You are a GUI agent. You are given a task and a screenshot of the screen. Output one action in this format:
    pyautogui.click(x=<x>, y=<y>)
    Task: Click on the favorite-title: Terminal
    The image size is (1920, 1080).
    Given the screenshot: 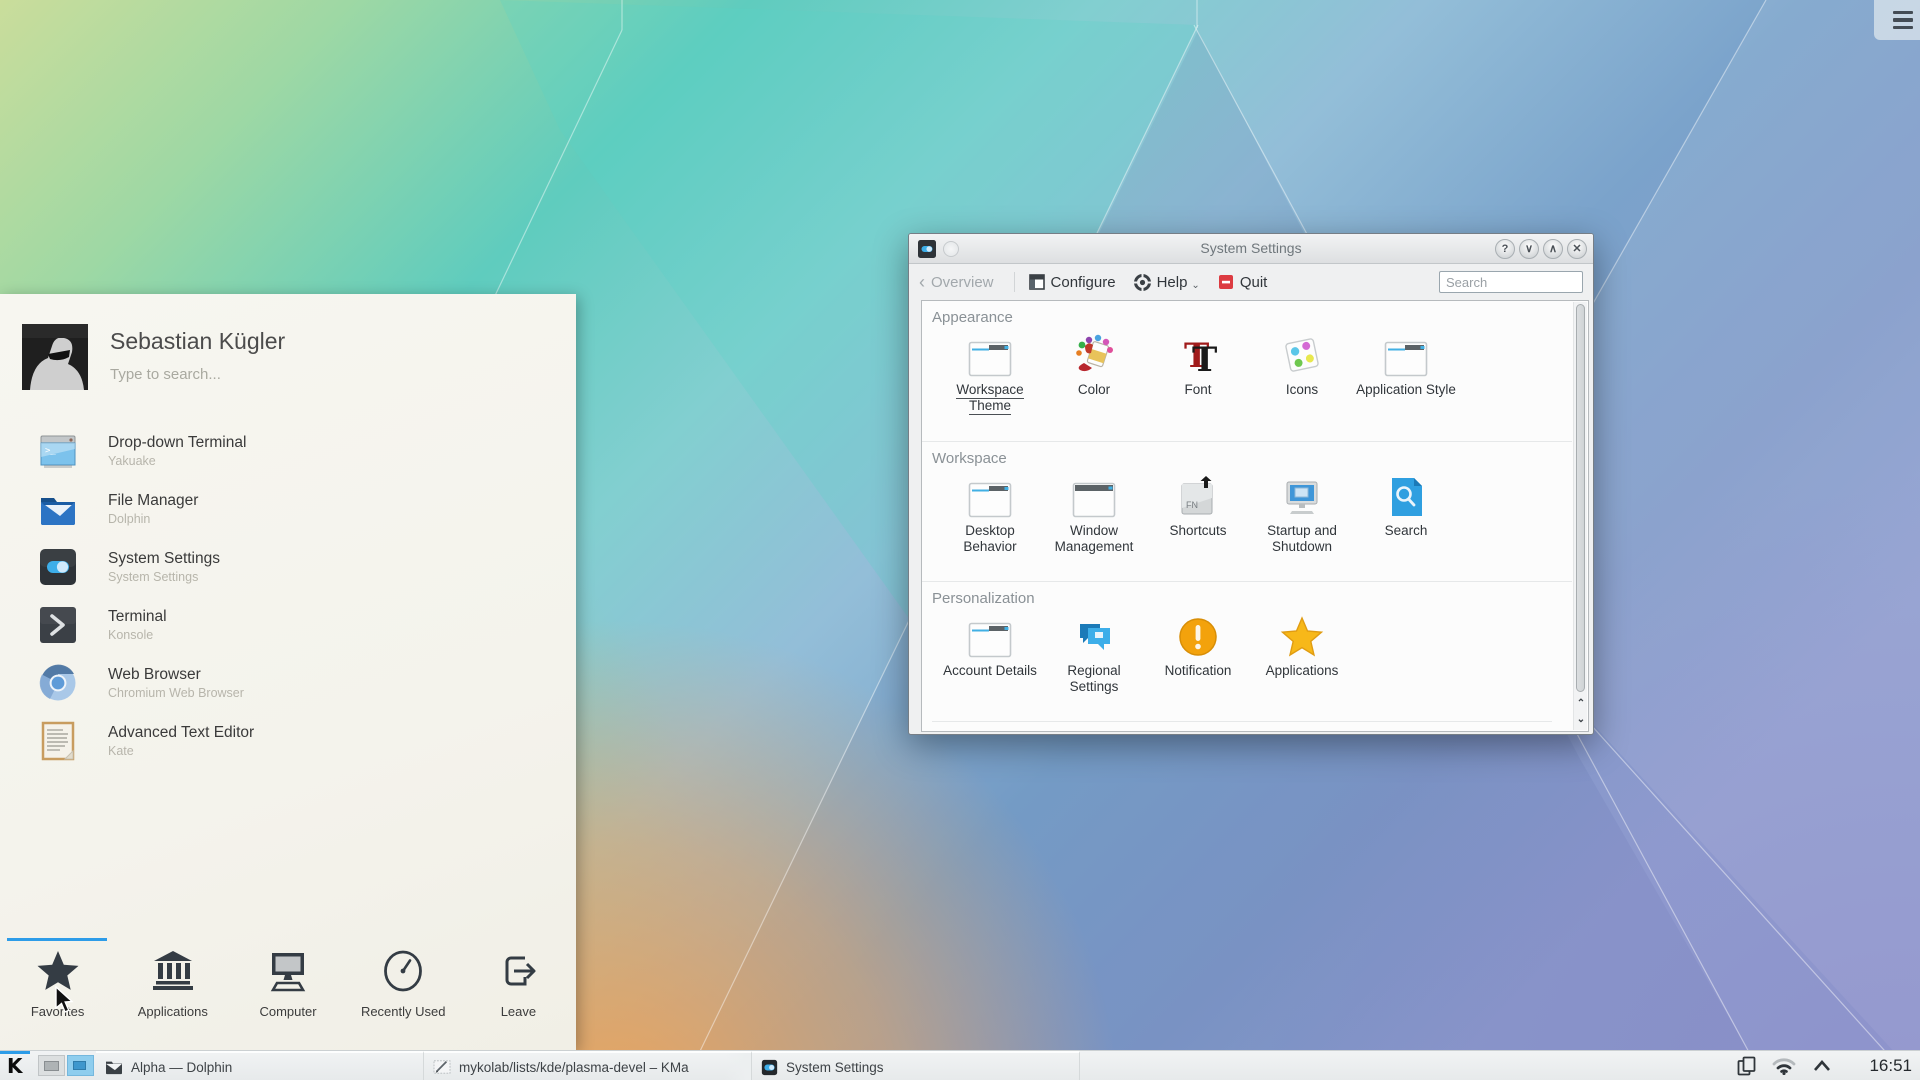 What is the action you would take?
    pyautogui.click(x=137, y=616)
    